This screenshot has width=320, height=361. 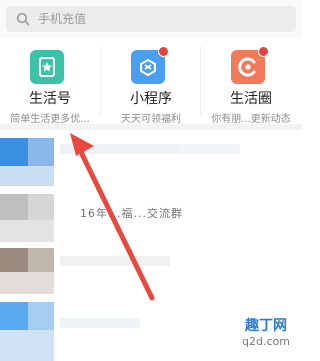 I want to click on mini-program-icon, so click(x=150, y=65).